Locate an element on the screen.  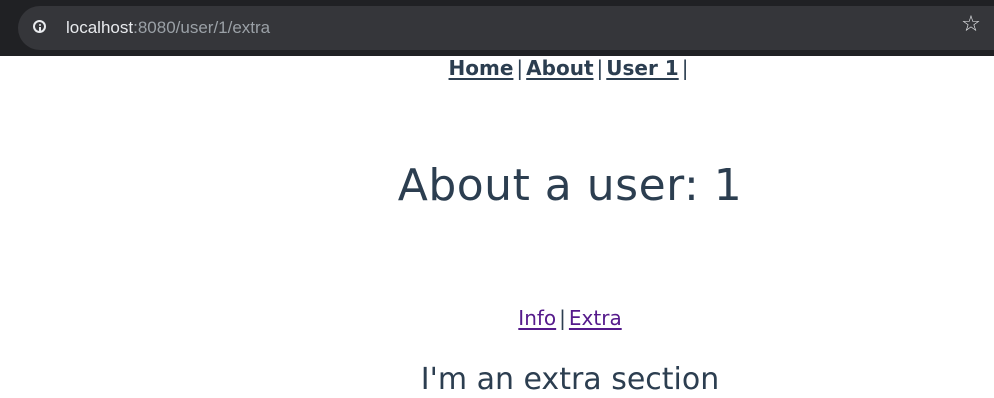
subnav-link-extra: Extra is located at coordinates (595, 318).